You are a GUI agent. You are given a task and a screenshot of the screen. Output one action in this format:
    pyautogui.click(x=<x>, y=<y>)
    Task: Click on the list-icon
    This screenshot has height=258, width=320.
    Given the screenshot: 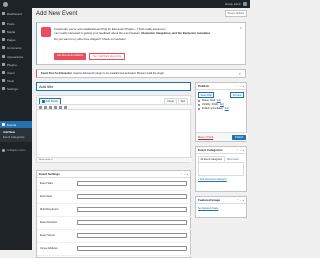 What is the action you would take?
    pyautogui.click(x=60, y=107)
    